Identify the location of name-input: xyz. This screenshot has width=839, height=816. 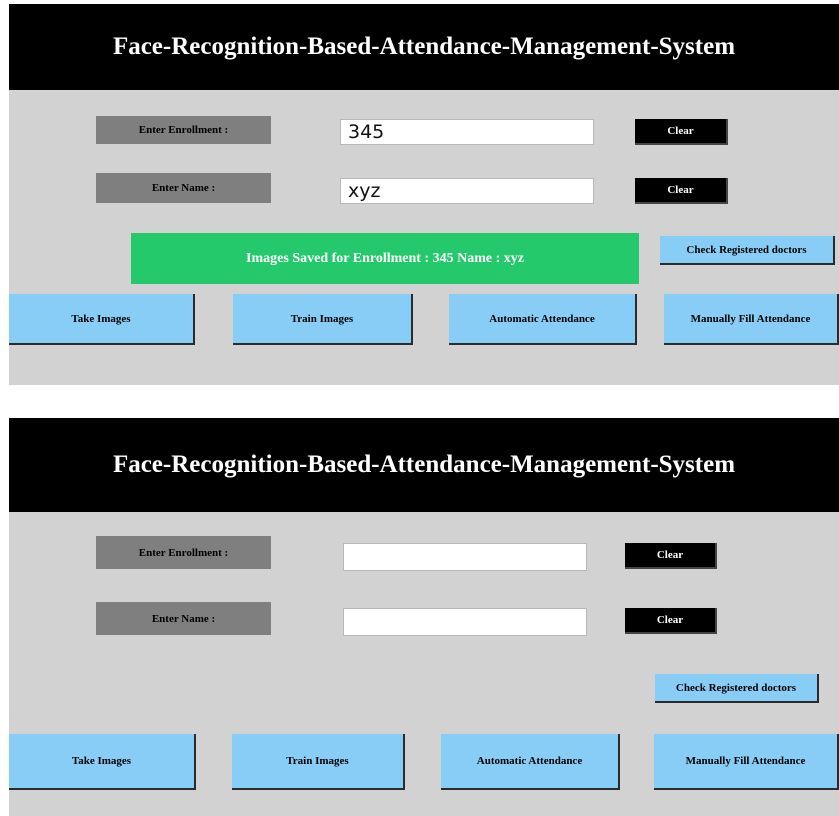
(467, 191).